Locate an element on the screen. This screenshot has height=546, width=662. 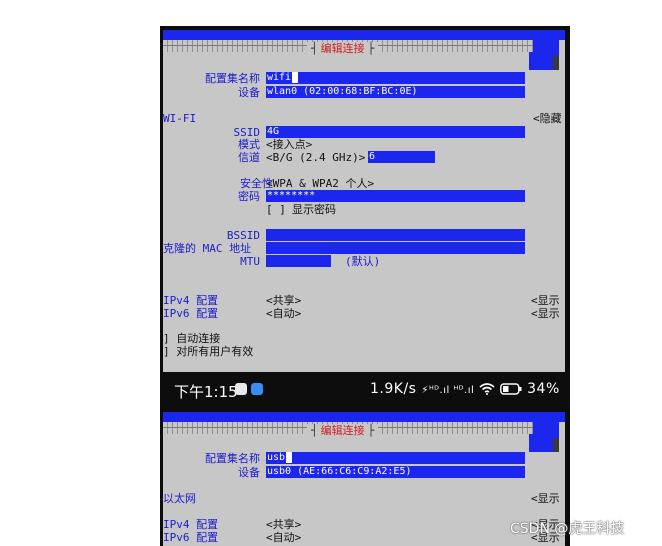
password-field: ******** is located at coordinates (395, 196).